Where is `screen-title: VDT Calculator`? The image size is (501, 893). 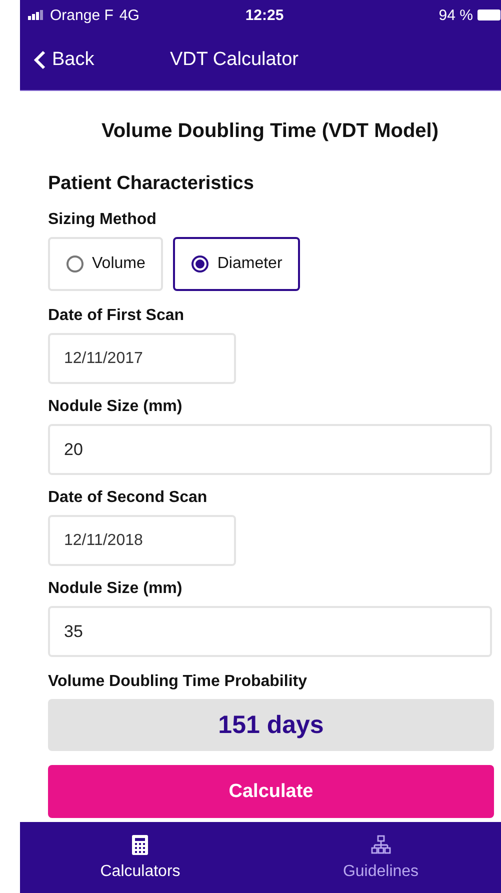 screen-title: VDT Calculator is located at coordinates (234, 60).